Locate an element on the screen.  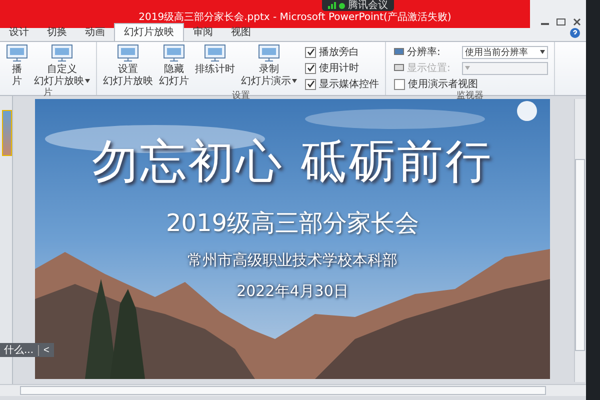
checkbox-option: 显示媒体控件 is located at coordinates (342, 84).